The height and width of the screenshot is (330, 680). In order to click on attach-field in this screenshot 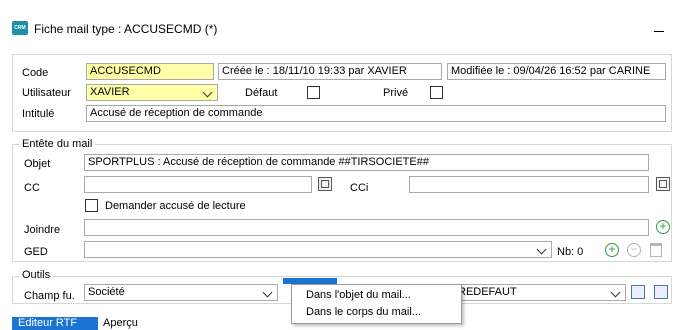, I will do `click(366, 227)`.